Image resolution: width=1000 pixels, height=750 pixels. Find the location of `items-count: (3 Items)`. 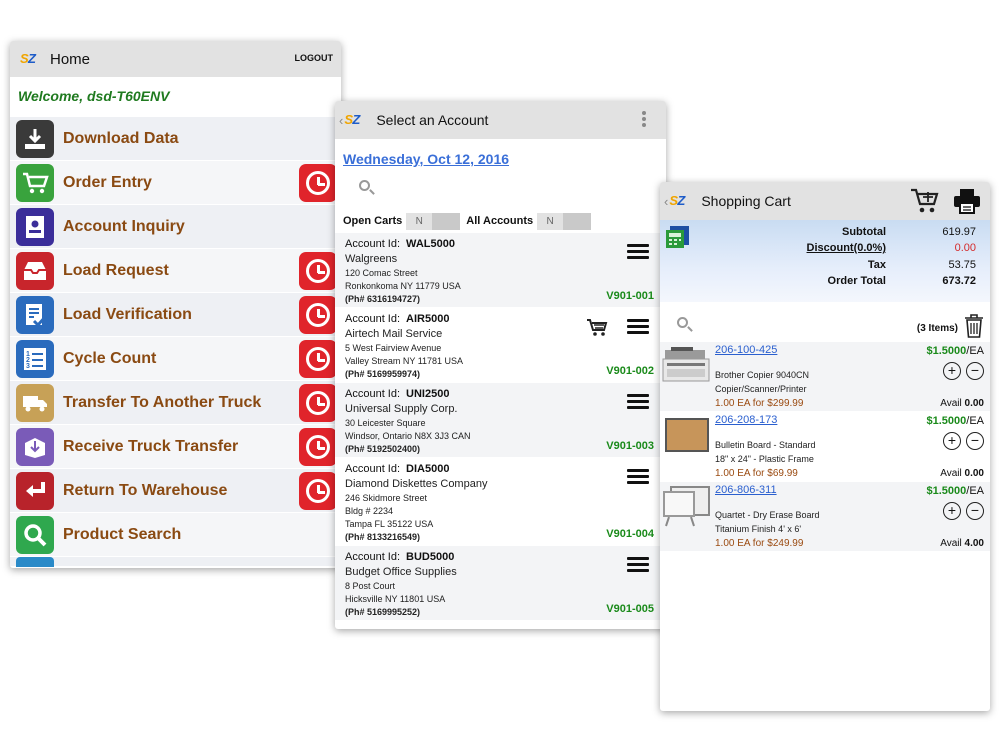

items-count: (3 Items) is located at coordinates (937, 328).